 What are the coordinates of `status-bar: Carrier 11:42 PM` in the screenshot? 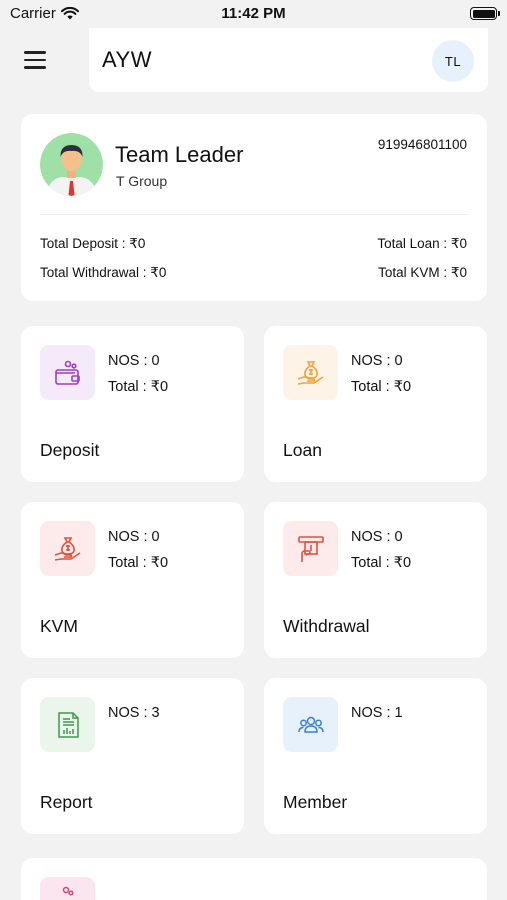 It's located at (253, 14).